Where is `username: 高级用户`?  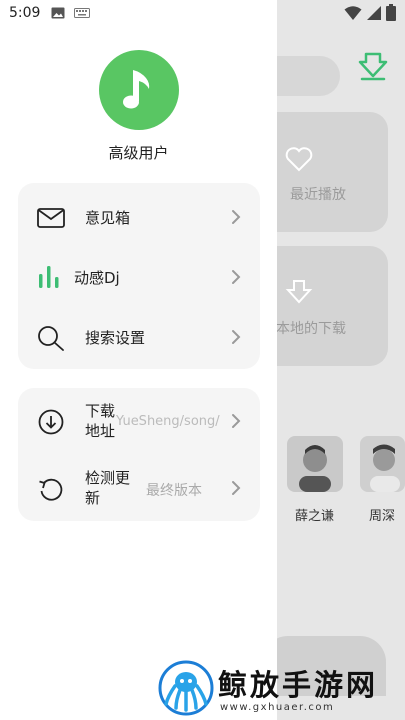
username: 高级用户 is located at coordinates (138, 153).